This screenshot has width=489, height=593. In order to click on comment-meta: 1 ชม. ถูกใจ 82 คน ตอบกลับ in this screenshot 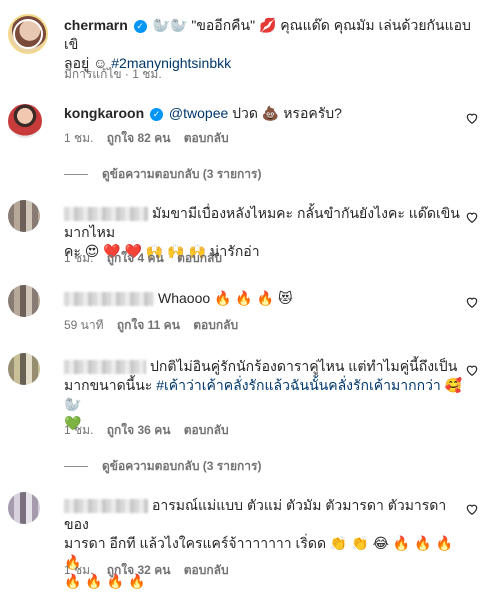, I will do `click(151, 138)`.